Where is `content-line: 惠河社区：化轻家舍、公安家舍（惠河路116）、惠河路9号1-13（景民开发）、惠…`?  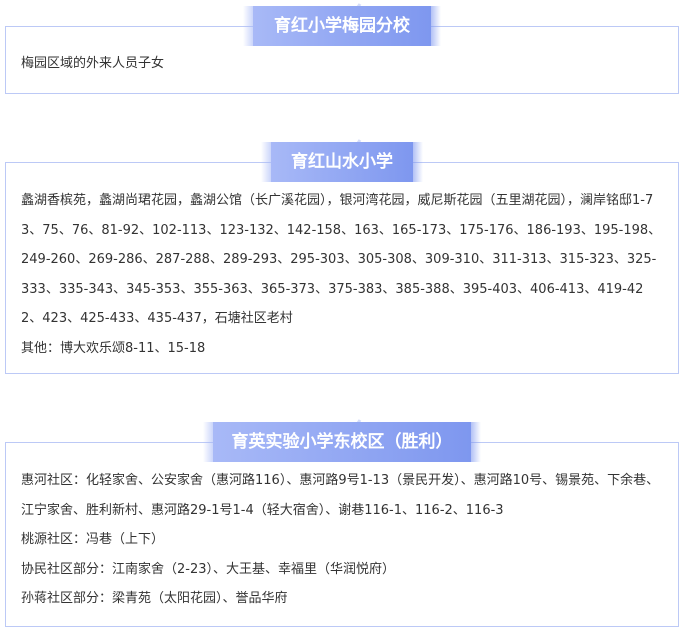 content-line: 惠河社区：化轻家舍、公安家舍（惠河路116）、惠河路9号1-13（景民开发）、惠… is located at coordinates (340, 495).